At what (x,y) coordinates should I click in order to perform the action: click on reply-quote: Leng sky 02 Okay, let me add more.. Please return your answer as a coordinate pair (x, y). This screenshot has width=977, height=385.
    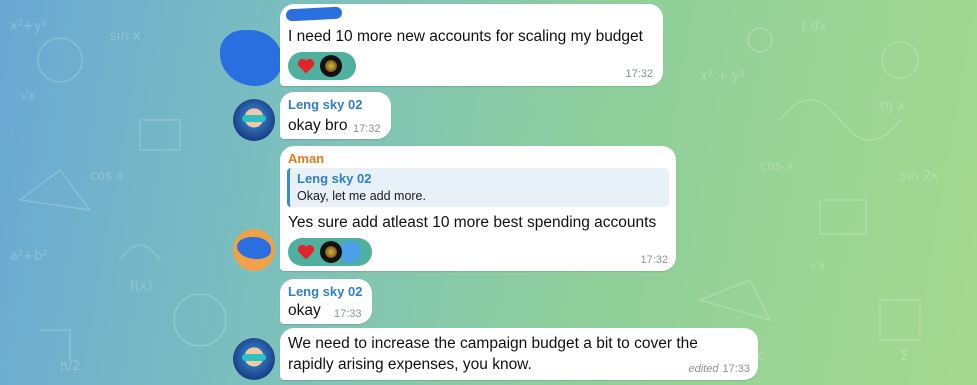
    Looking at the image, I should click on (478, 187).